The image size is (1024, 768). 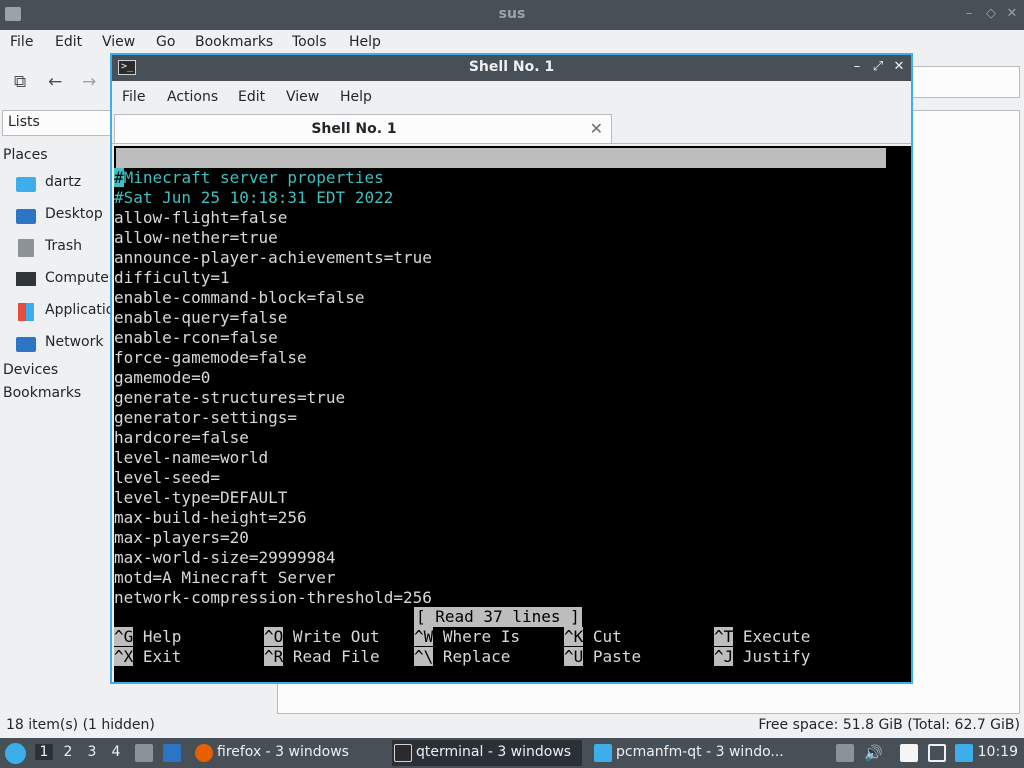 I want to click on terminal-menubar: File Actions Edit View Help, so click(x=511, y=97).